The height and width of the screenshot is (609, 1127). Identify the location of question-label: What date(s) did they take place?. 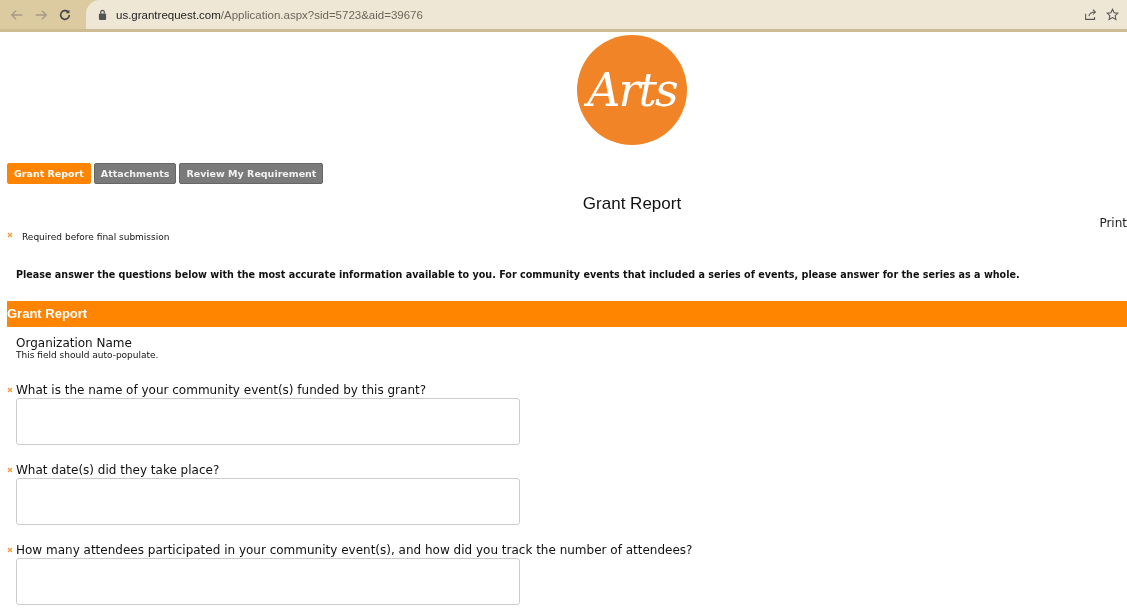
(118, 470).